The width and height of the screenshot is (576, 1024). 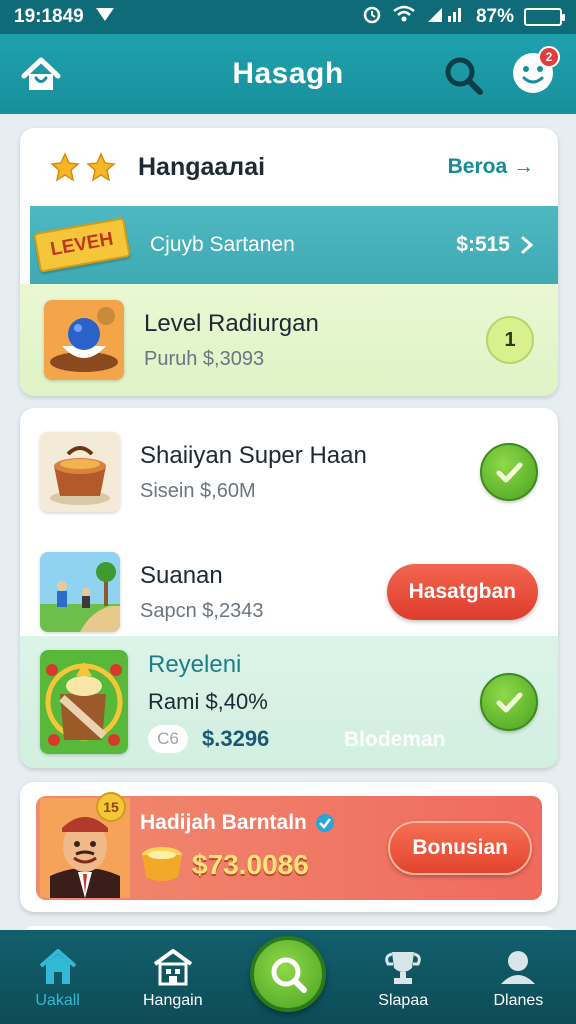 I want to click on promo-title-row: Hadijah Barntaln, so click(x=237, y=823).